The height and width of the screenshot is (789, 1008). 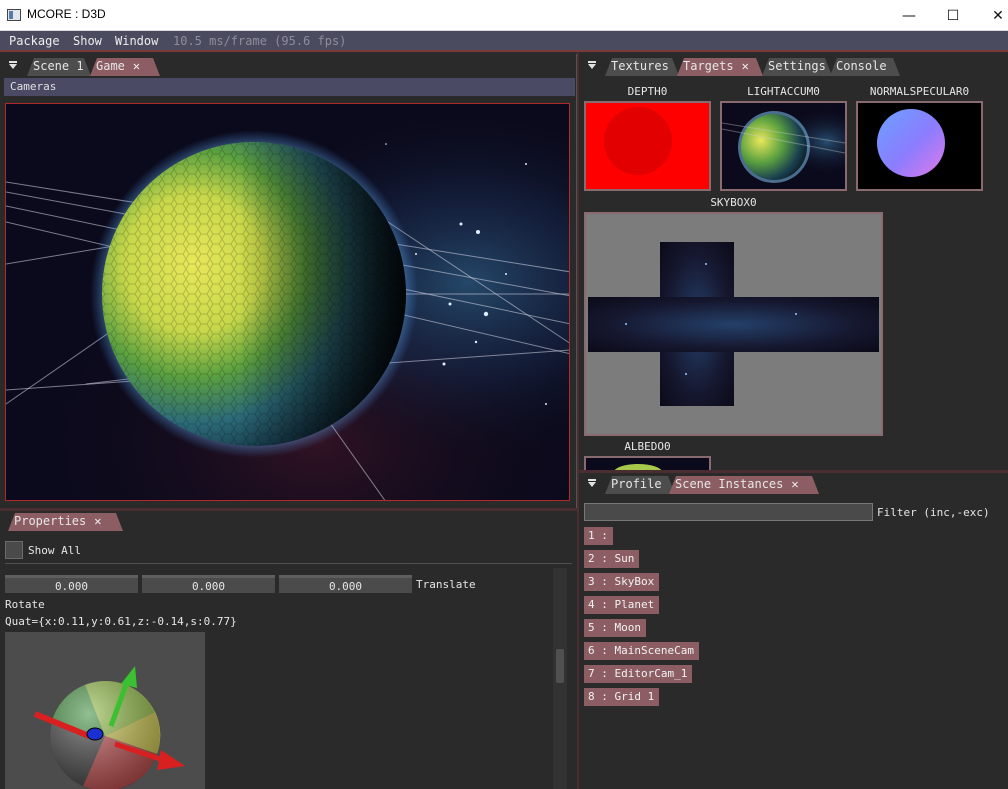 I want to click on cameras-label: Cameras, so click(x=33, y=86).